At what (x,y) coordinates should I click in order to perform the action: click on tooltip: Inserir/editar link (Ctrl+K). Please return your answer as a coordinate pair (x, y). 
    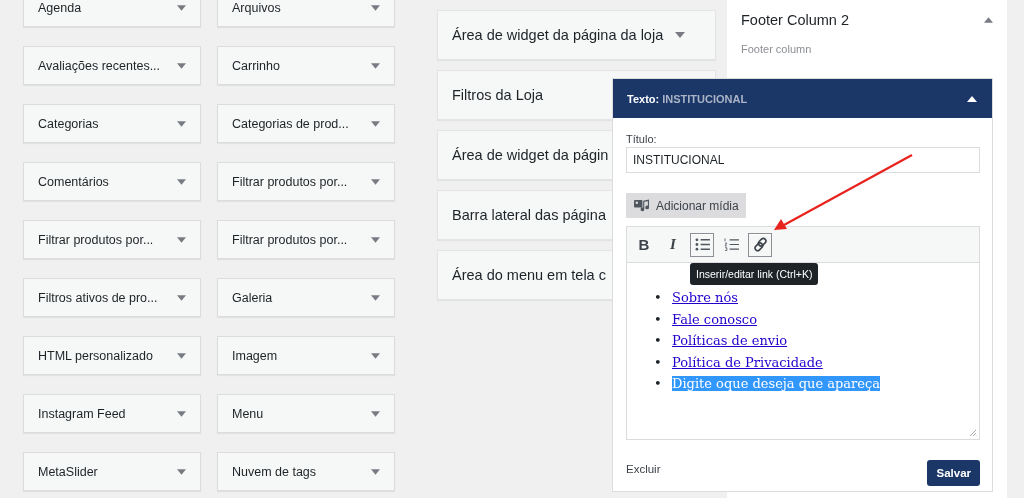
    Looking at the image, I should click on (754, 274).